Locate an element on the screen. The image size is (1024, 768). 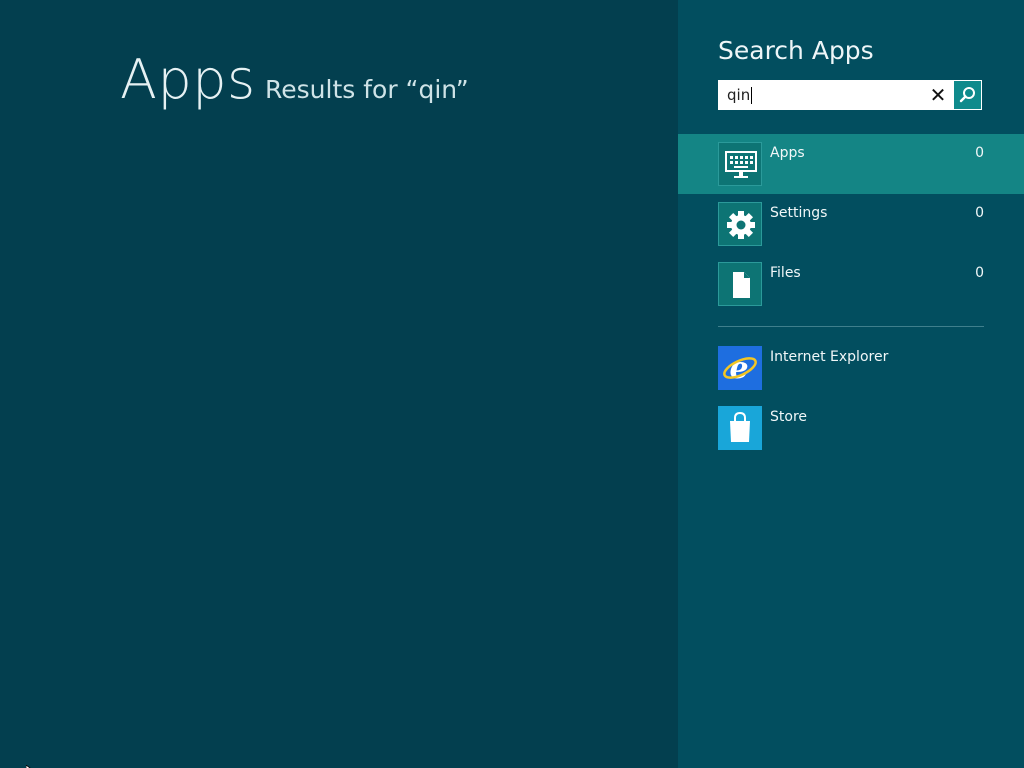
page-title: Apps is located at coordinates (188, 79).